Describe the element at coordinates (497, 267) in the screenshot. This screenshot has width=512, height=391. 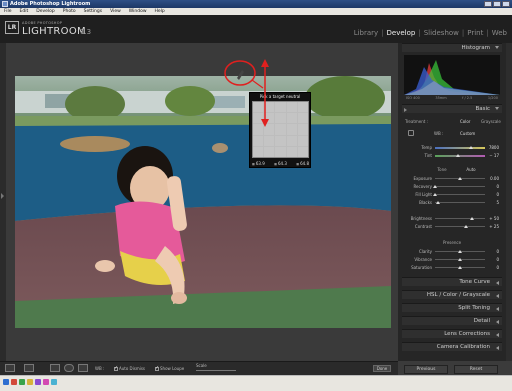
I see `saturation-value: 0` at that location.